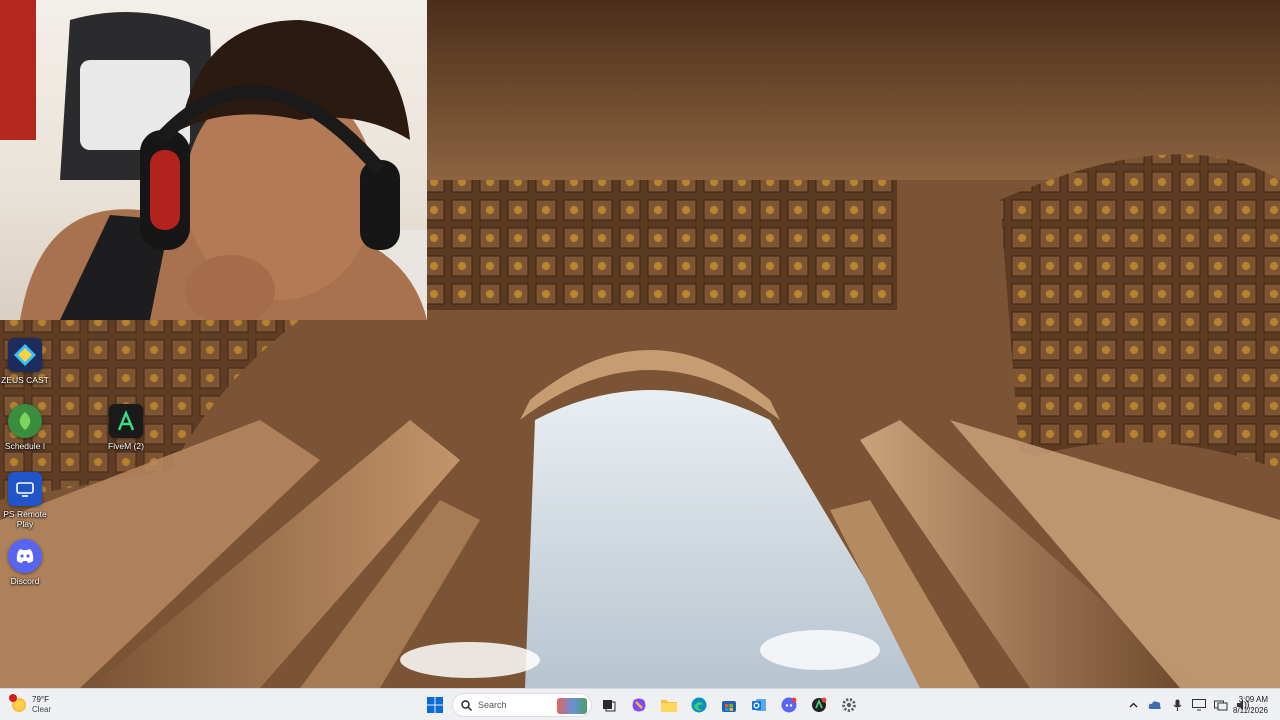 This screenshot has height=720, width=1280. Describe the element at coordinates (1199, 705) in the screenshot. I see `display-icon` at that location.